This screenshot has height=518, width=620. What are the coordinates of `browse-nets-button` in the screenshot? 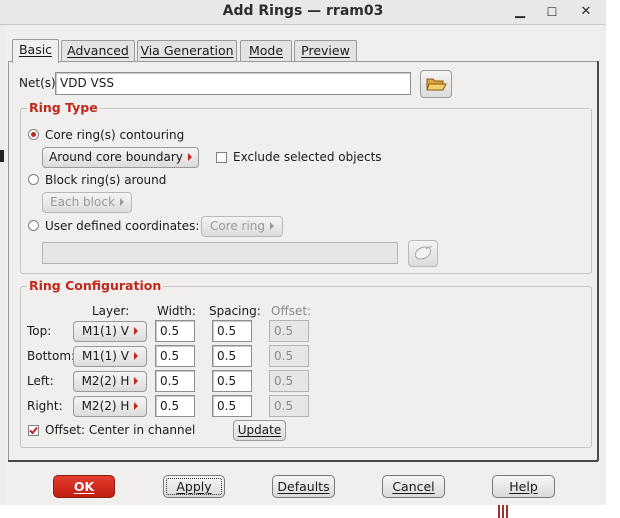 It's located at (436, 84).